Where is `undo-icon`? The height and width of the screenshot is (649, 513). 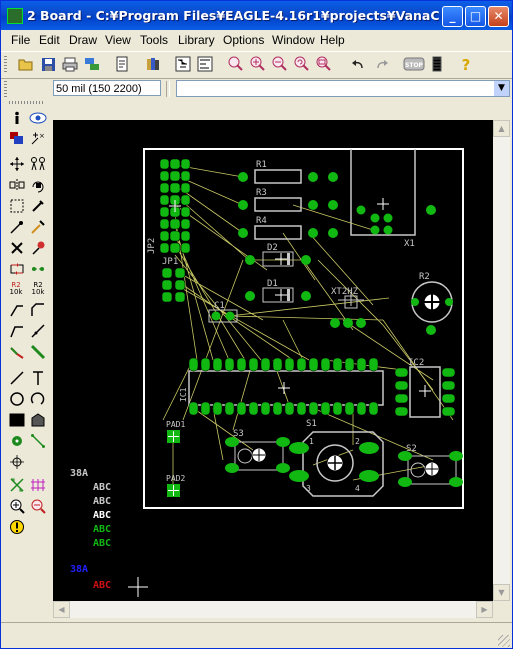
undo-icon is located at coordinates (358, 64).